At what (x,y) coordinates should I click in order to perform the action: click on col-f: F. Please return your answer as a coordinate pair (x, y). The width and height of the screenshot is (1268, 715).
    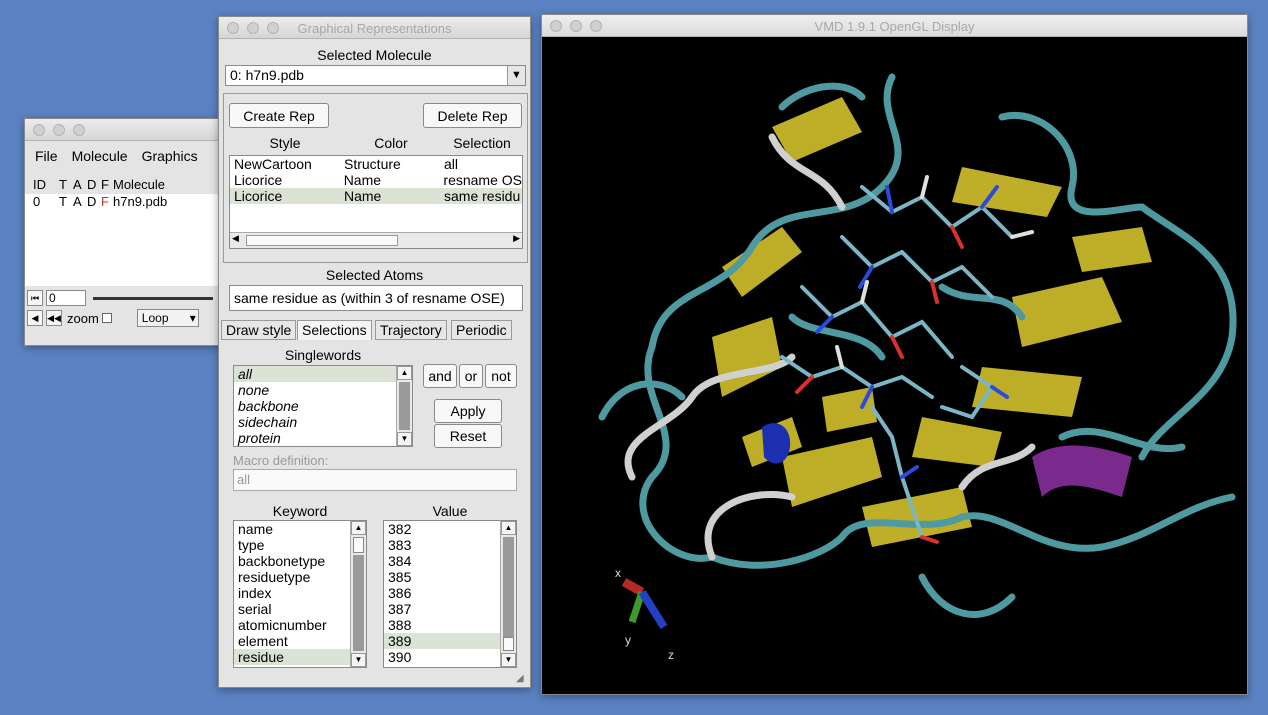
    Looking at the image, I should click on (105, 184).